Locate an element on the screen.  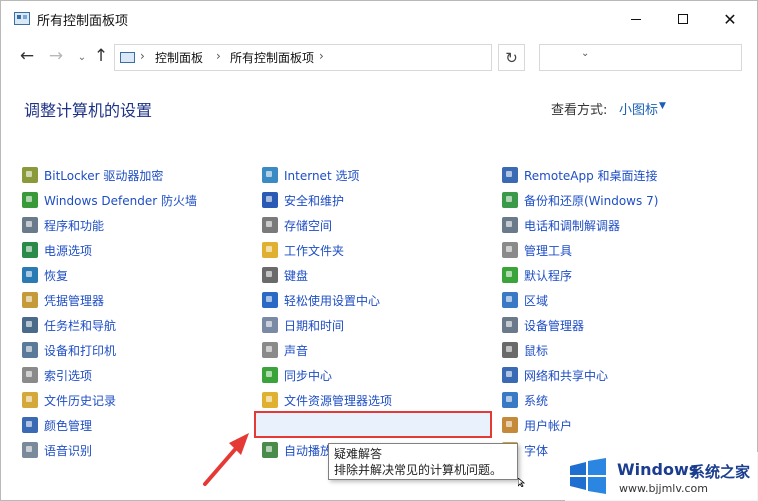
tooltip-description: 排除并解决常见的计算机问题。 is located at coordinates (418, 470).